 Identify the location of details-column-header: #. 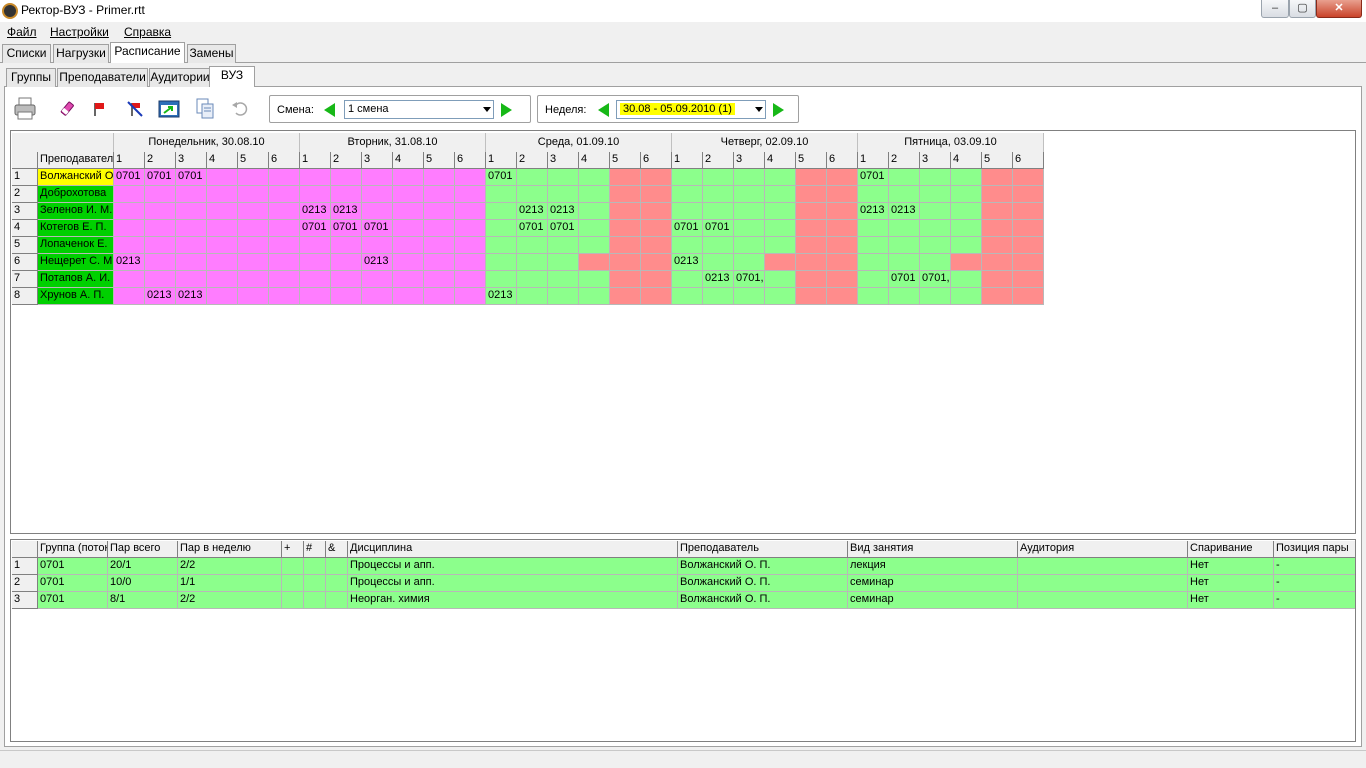
(315, 549).